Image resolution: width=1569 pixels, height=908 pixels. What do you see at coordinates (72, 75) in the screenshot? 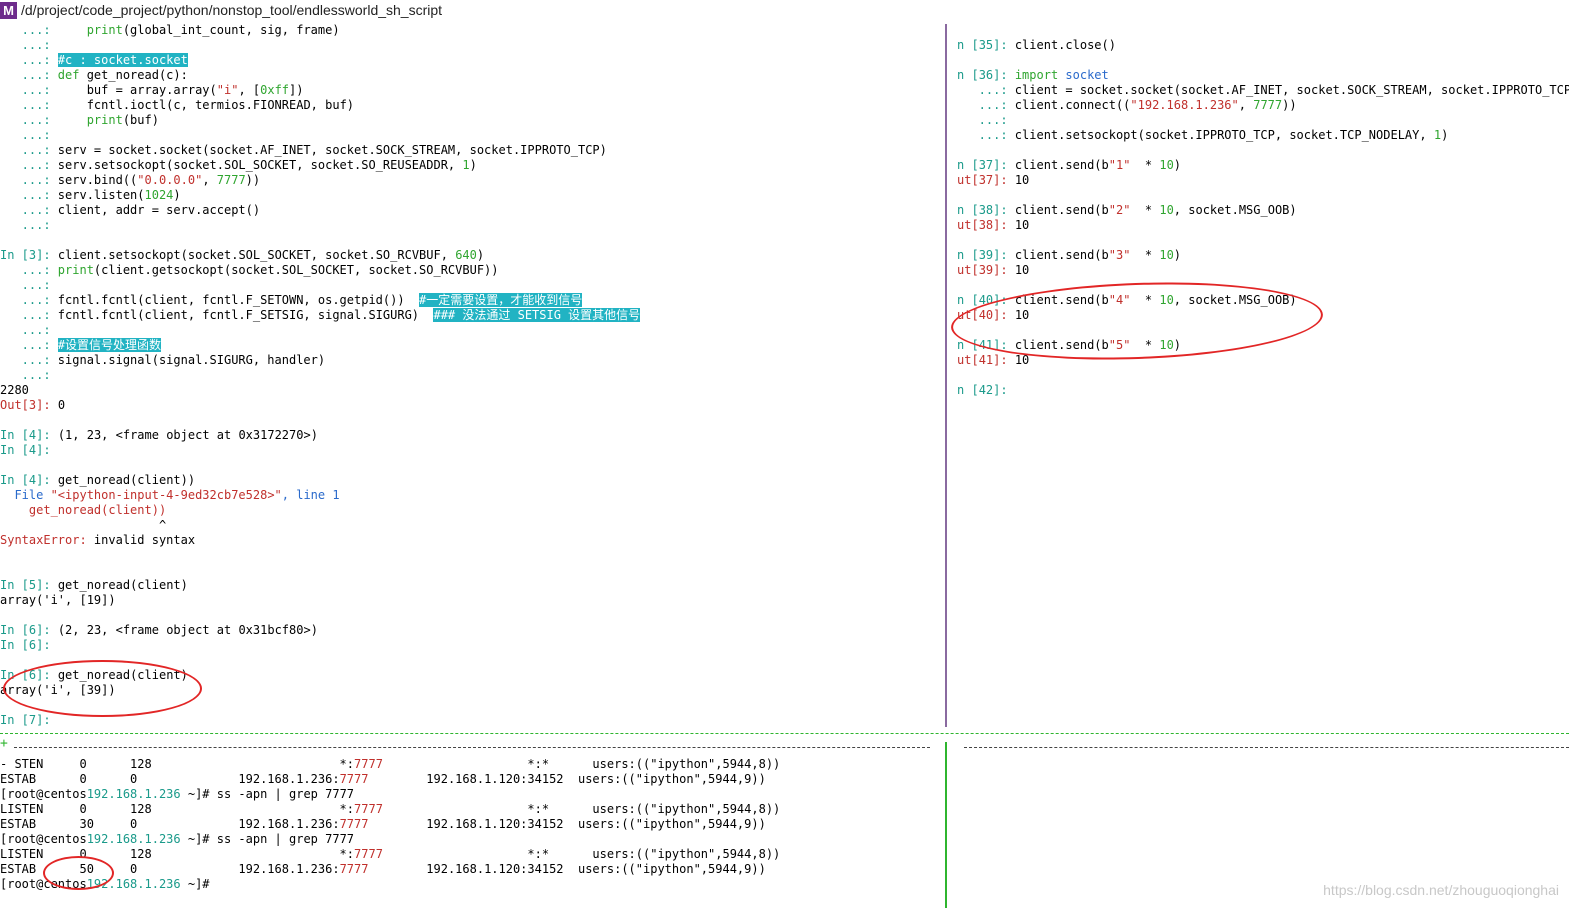
I see `terminal-text: def` at bounding box center [72, 75].